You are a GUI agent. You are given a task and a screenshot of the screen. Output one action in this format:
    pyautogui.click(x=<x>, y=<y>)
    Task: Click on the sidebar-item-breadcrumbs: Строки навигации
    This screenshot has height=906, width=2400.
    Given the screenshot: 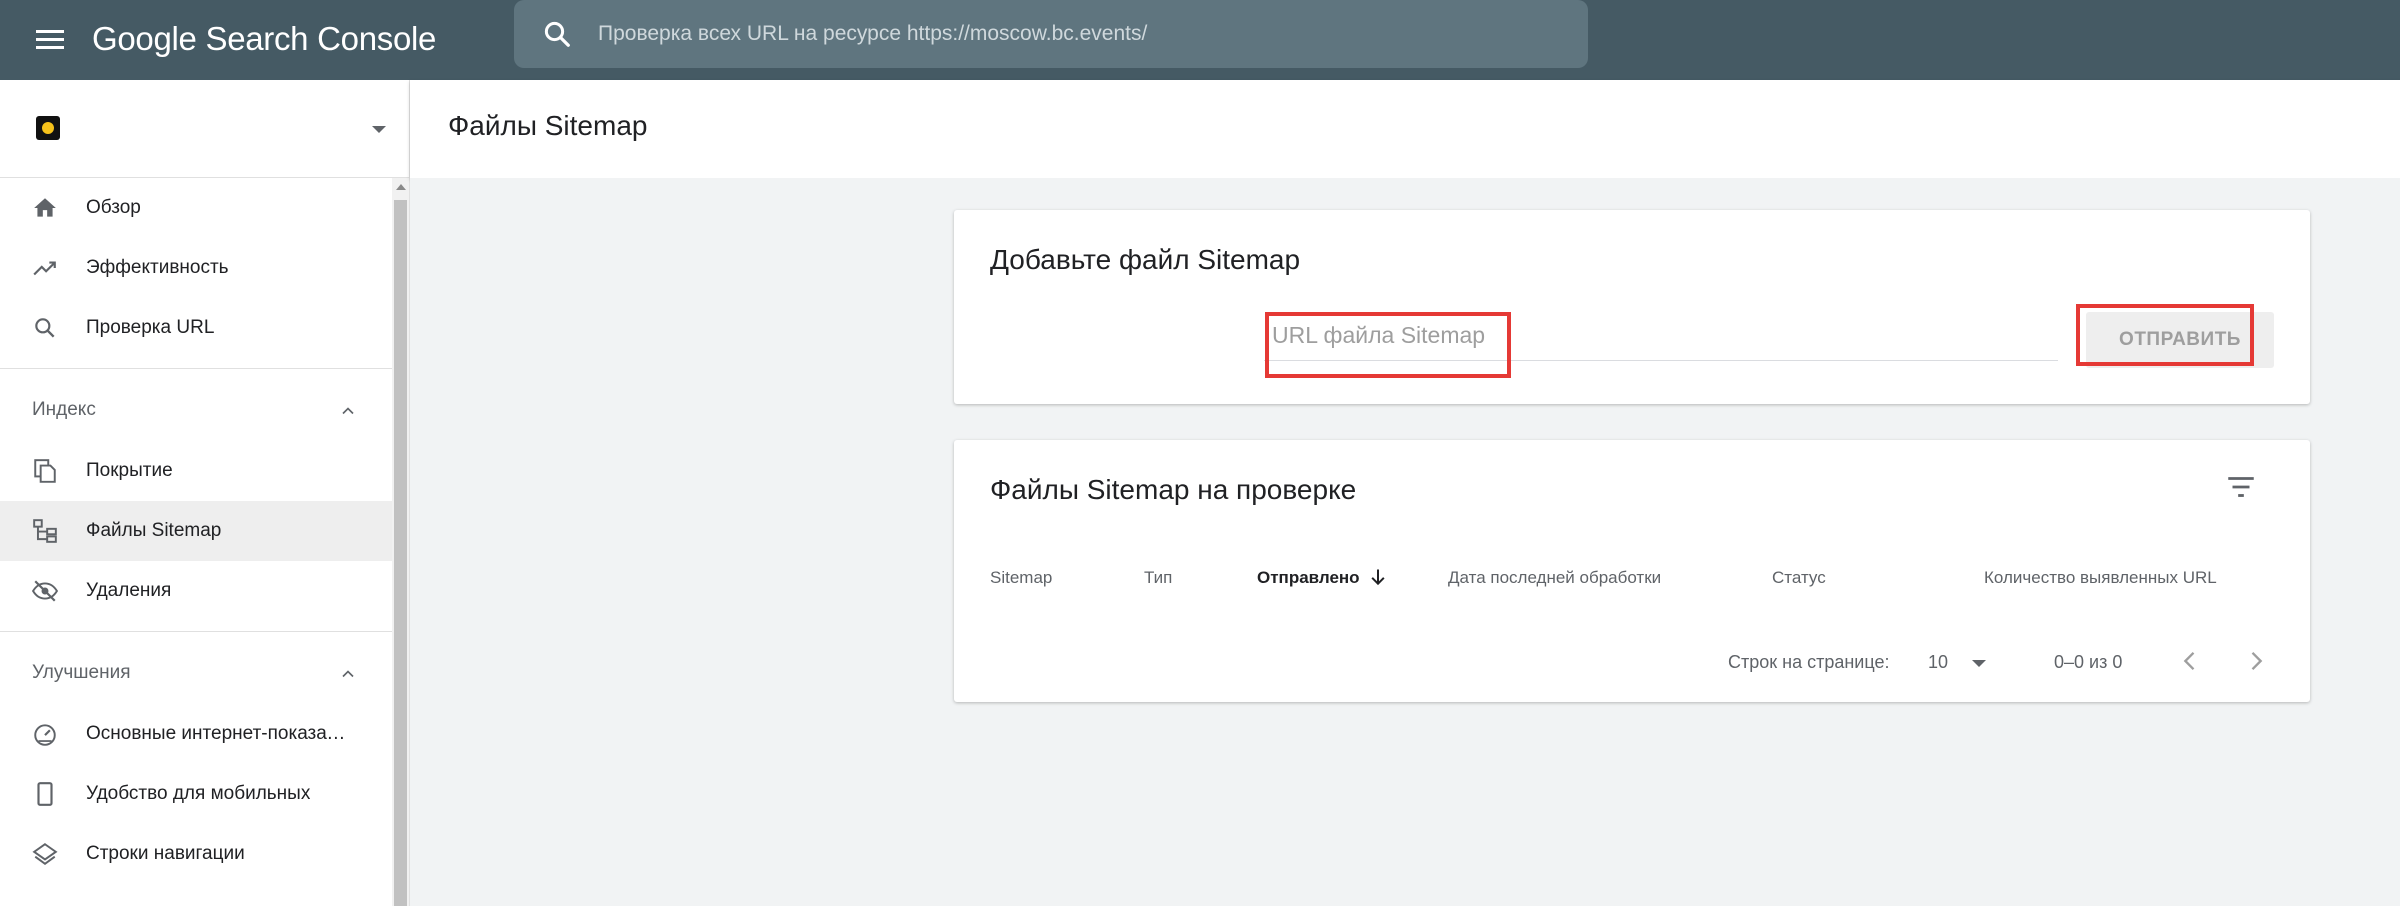 What is the action you would take?
    pyautogui.click(x=196, y=854)
    